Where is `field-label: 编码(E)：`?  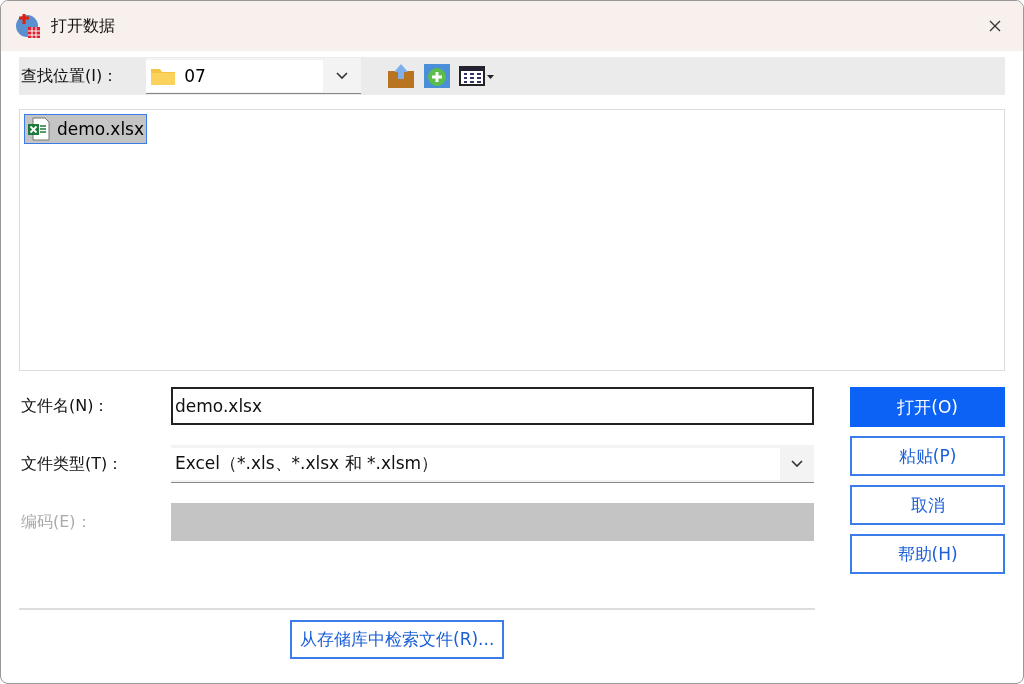 field-label: 编码(E)： is located at coordinates (56, 522).